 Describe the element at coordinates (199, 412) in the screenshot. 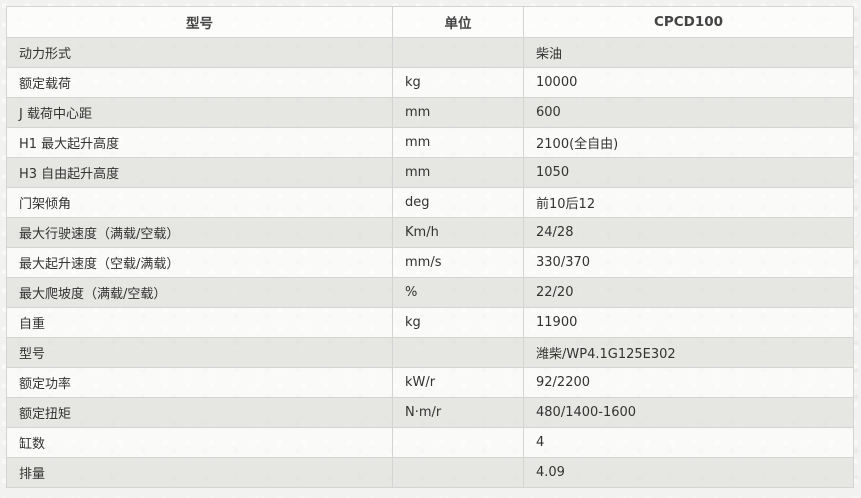

I see `row-label: 额定扭矩` at that location.